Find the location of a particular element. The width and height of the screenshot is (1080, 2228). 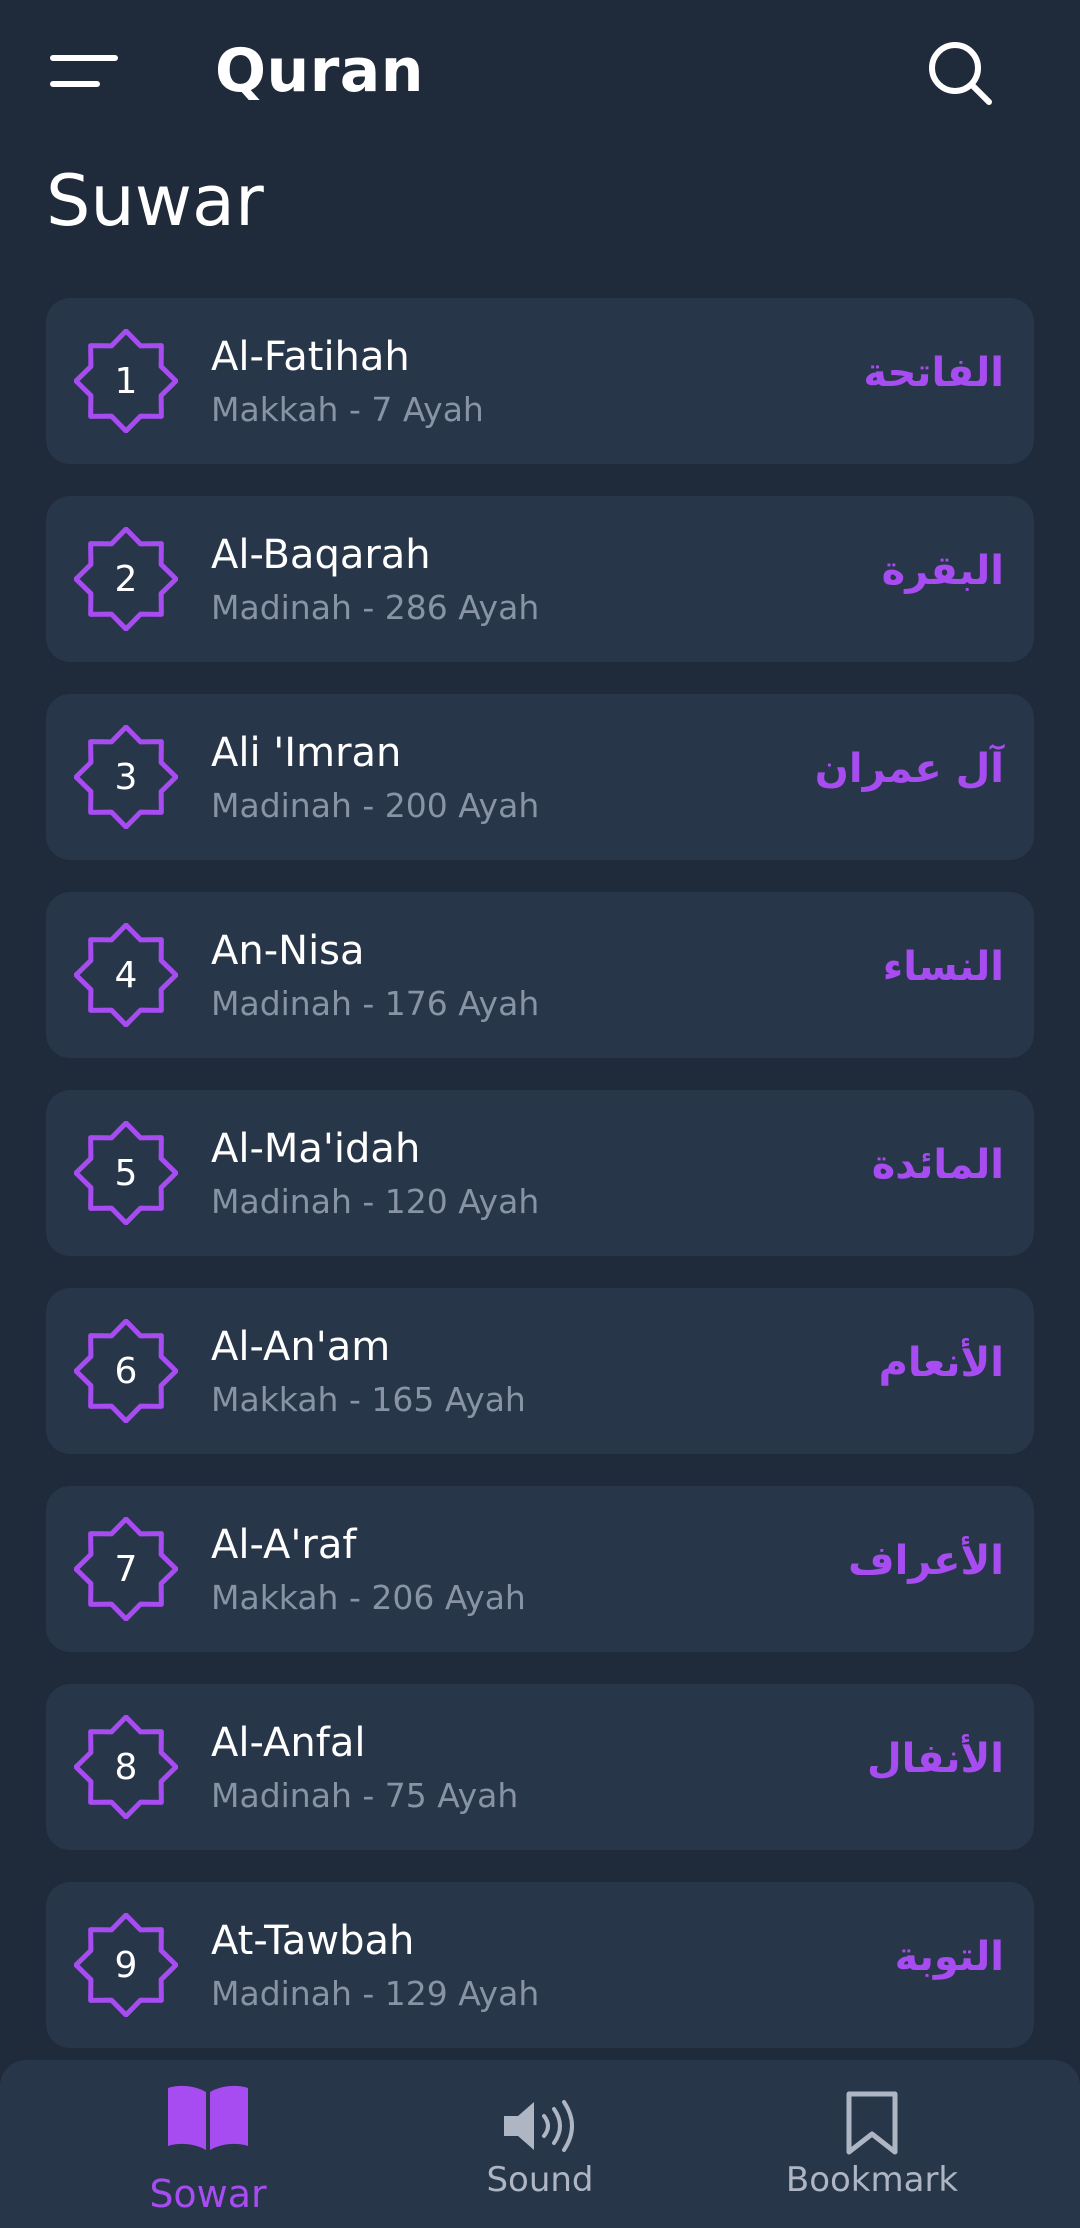

menu-button is located at coordinates (85, 72).